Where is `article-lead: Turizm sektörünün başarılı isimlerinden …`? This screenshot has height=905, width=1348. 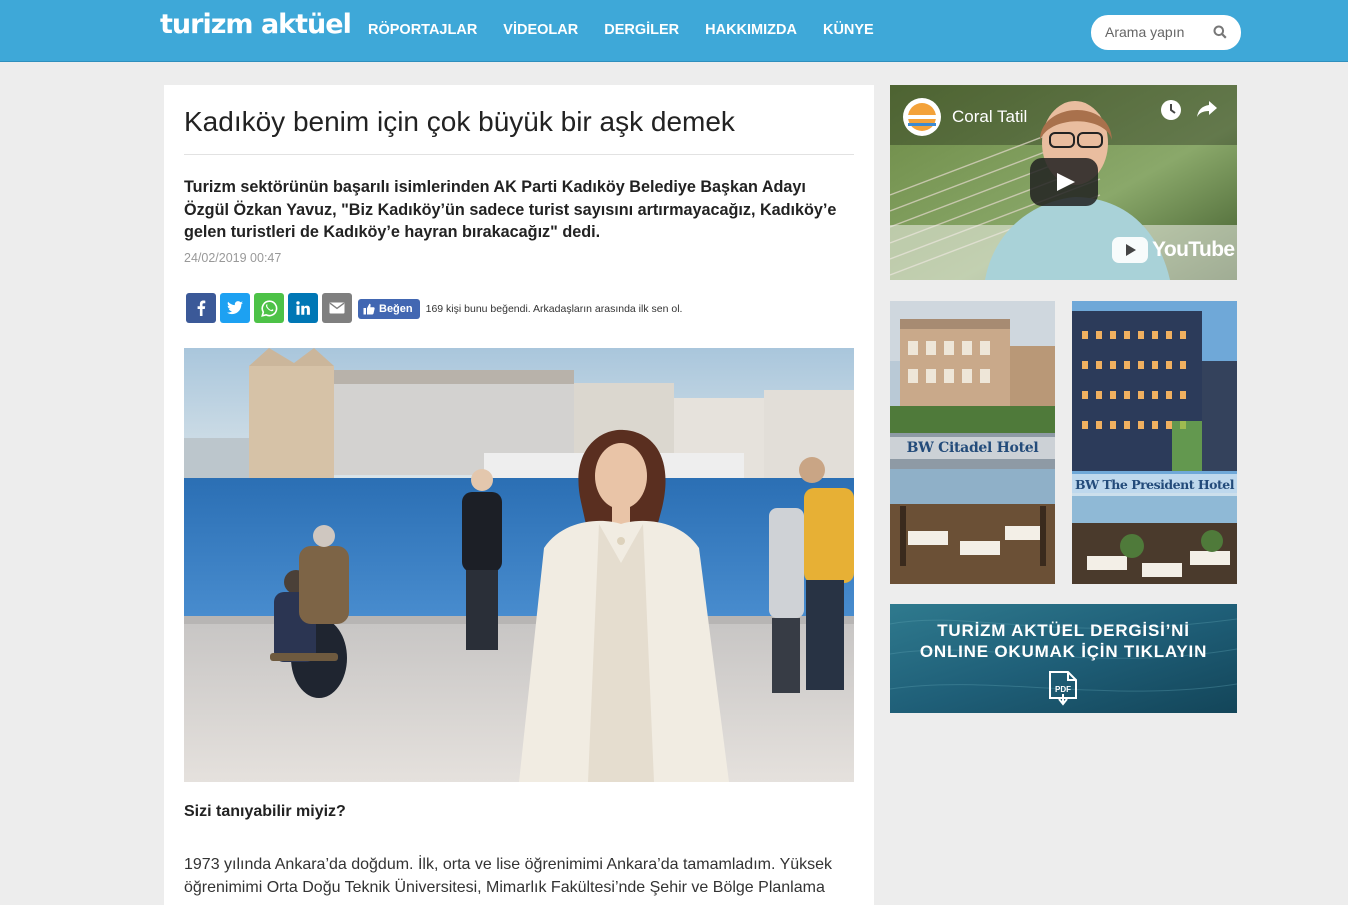
article-lead: Turizm sektörünün başarılı isimlerinden … is located at coordinates (510, 209).